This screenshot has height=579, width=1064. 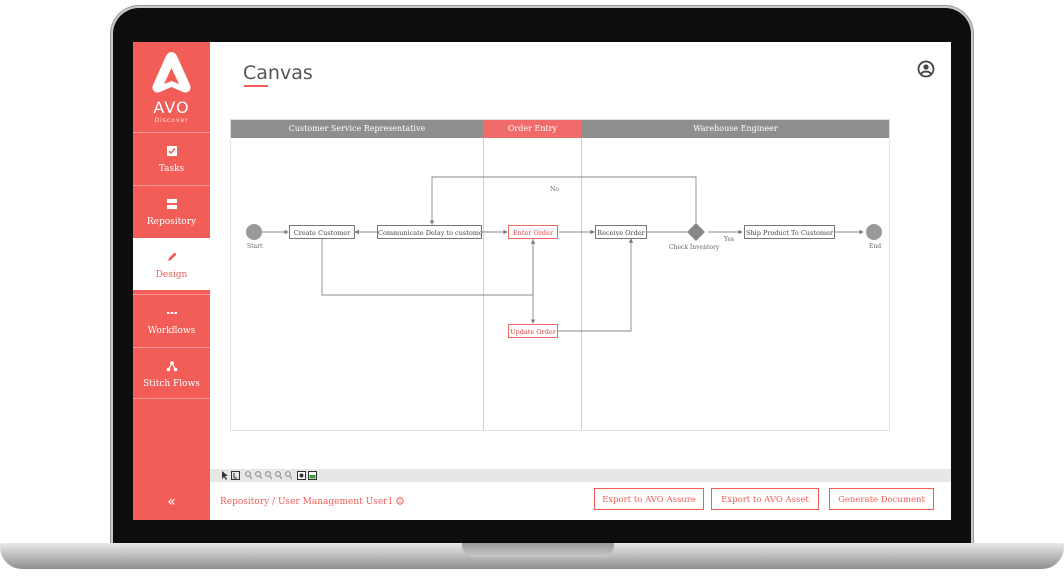 What do you see at coordinates (881, 499) in the screenshot?
I see `generate-document-button: Generate Document` at bounding box center [881, 499].